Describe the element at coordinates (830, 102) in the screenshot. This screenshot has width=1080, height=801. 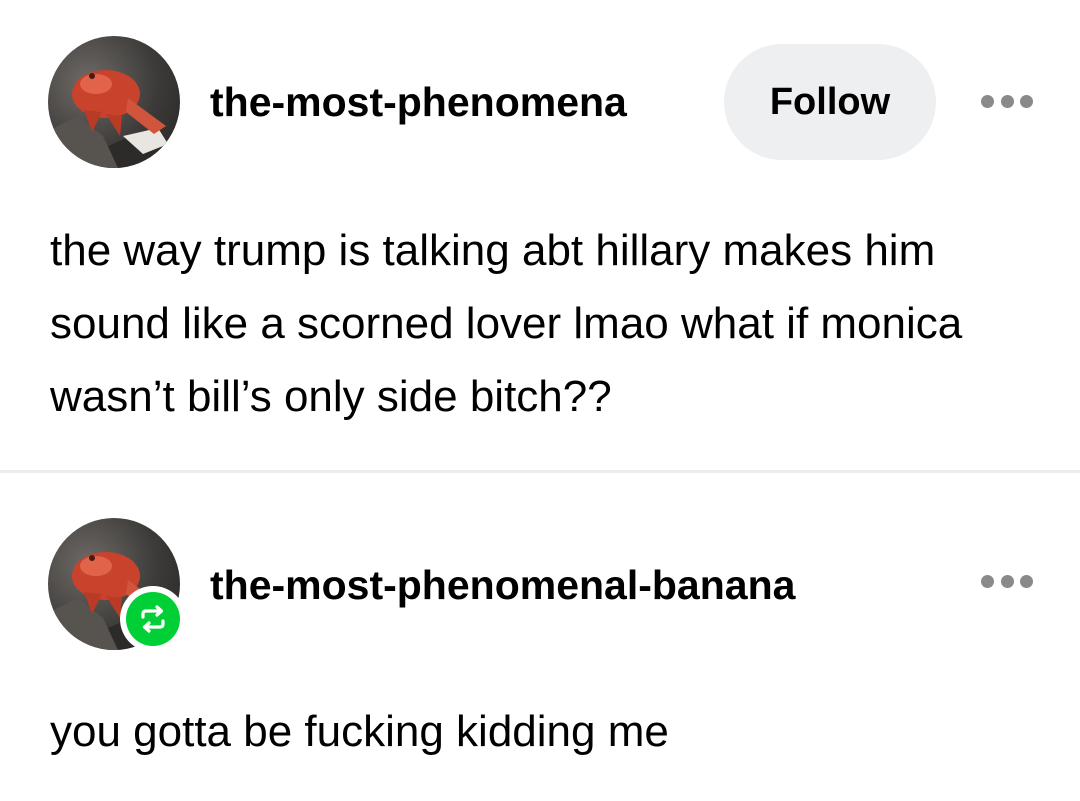
I see `follow-button: Follow` at that location.